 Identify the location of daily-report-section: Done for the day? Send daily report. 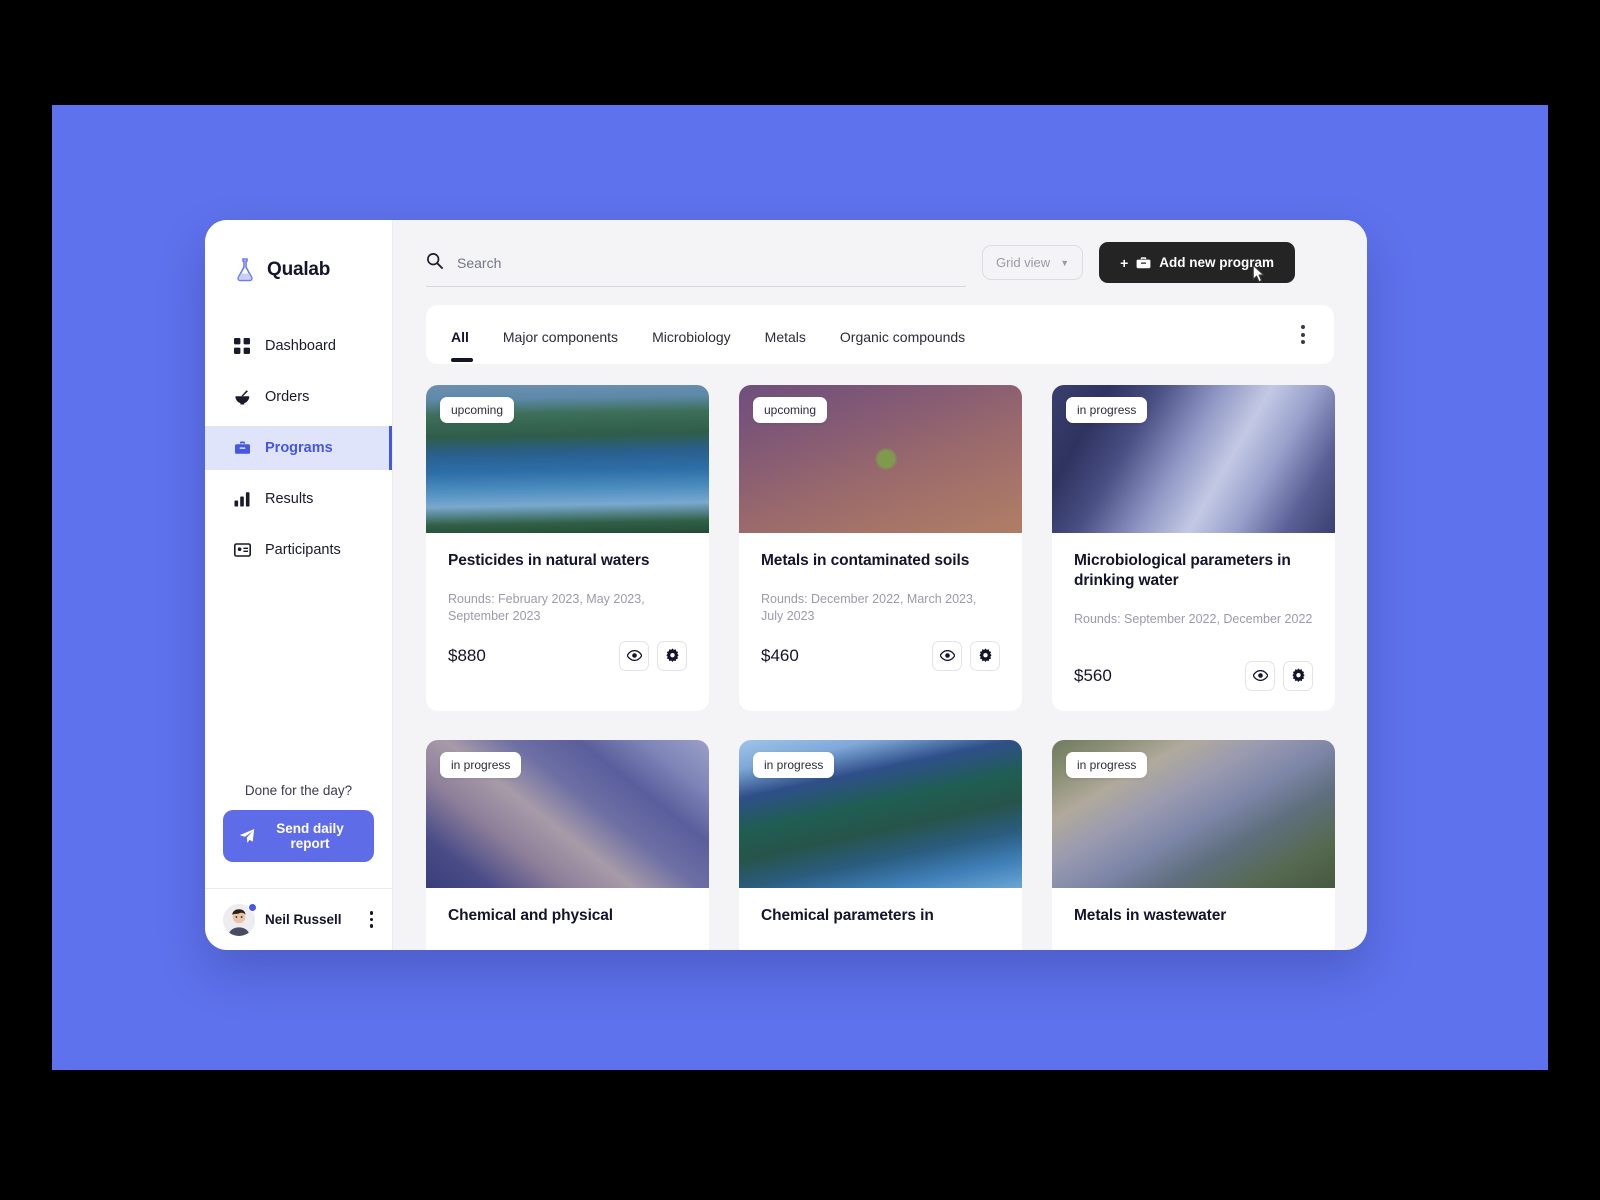
(298, 822).